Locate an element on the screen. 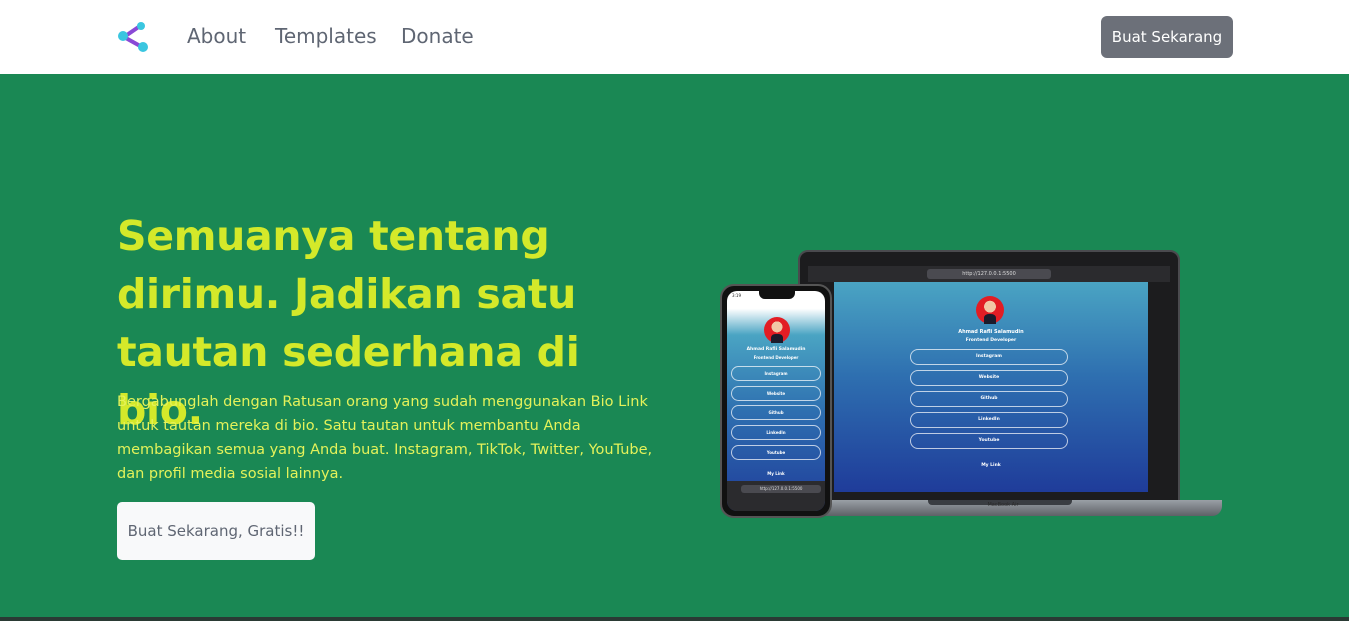  phone-profile-role: Frontend Developer is located at coordinates (776, 357).